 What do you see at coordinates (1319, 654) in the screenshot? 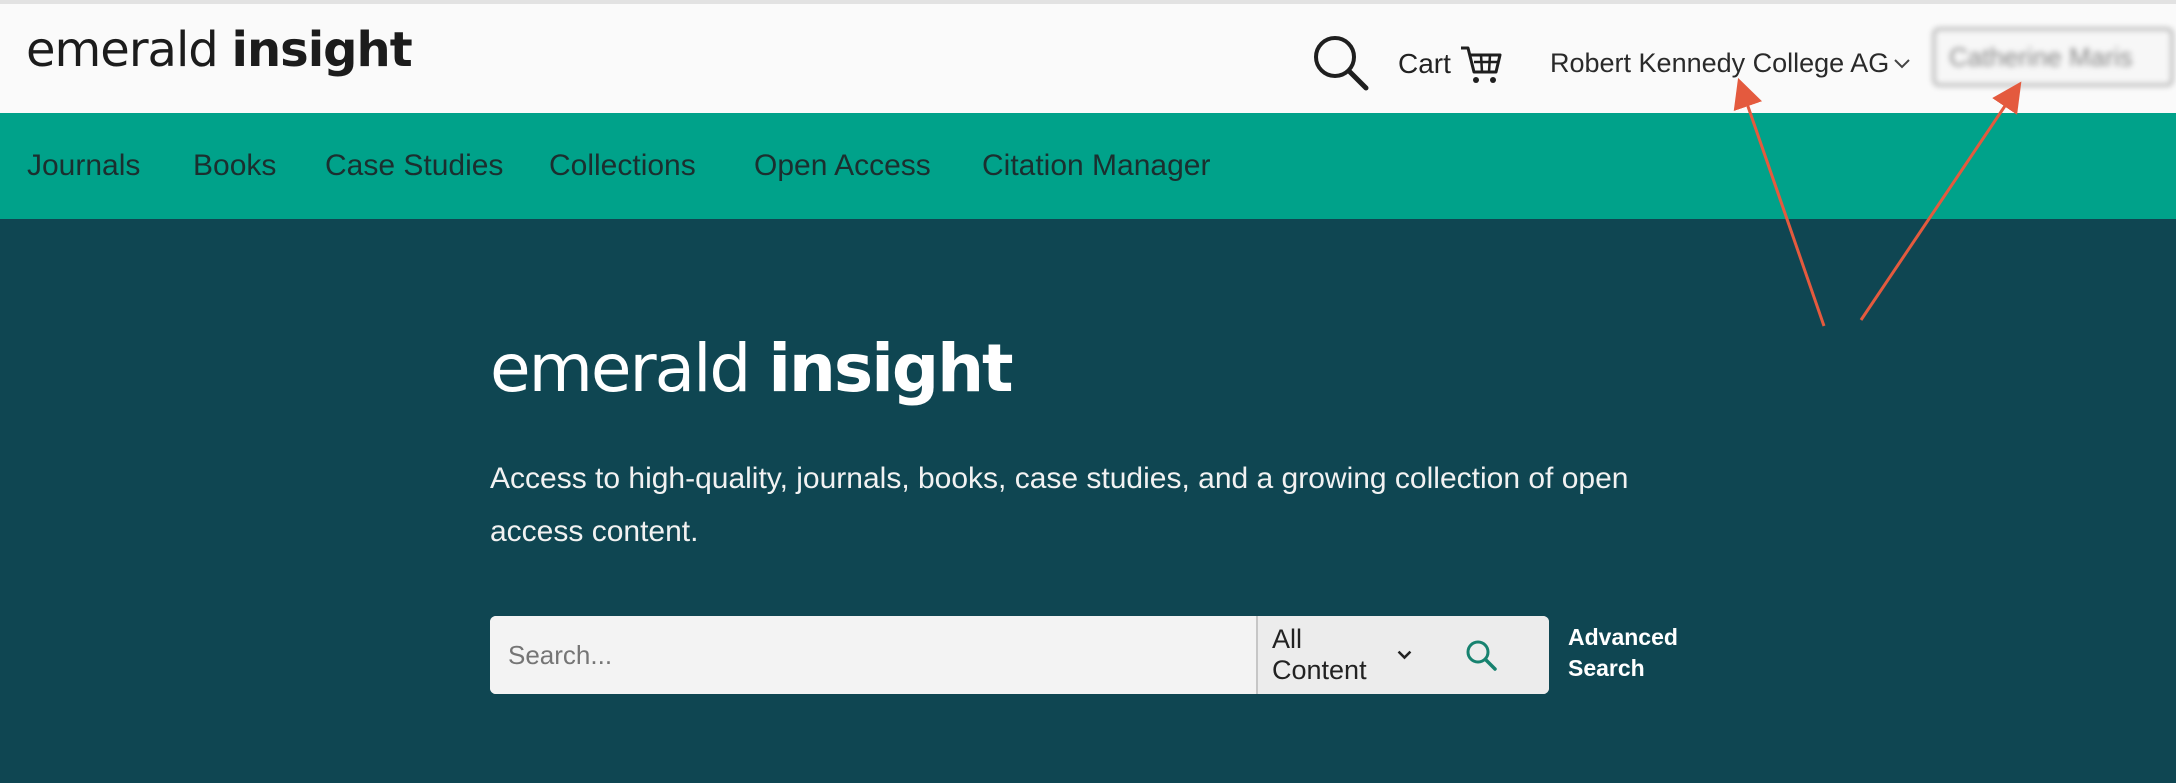
I see `content-filter-value: All Content` at bounding box center [1319, 654].